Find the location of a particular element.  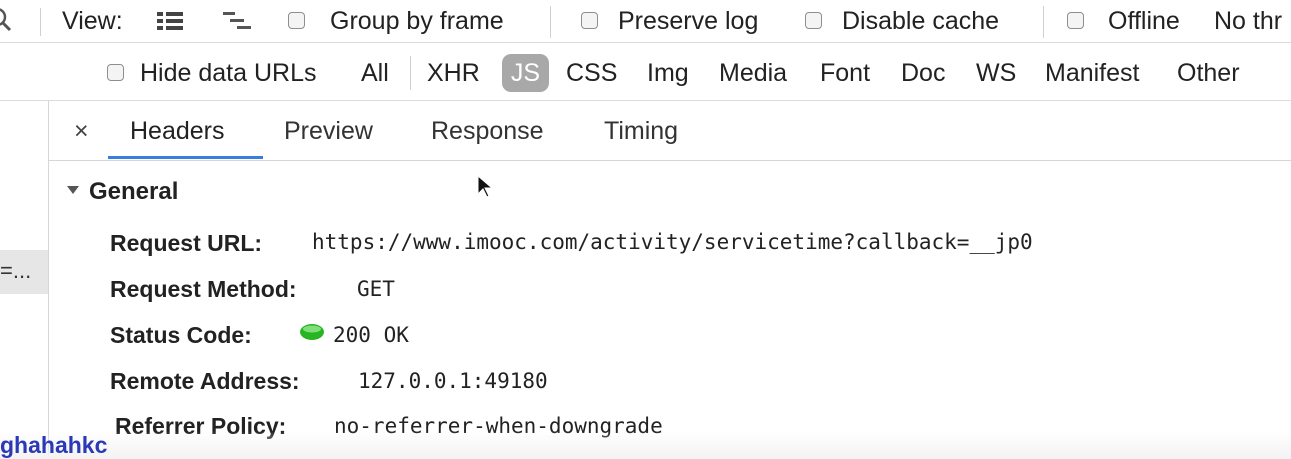

filter-img: Img is located at coordinates (668, 73).